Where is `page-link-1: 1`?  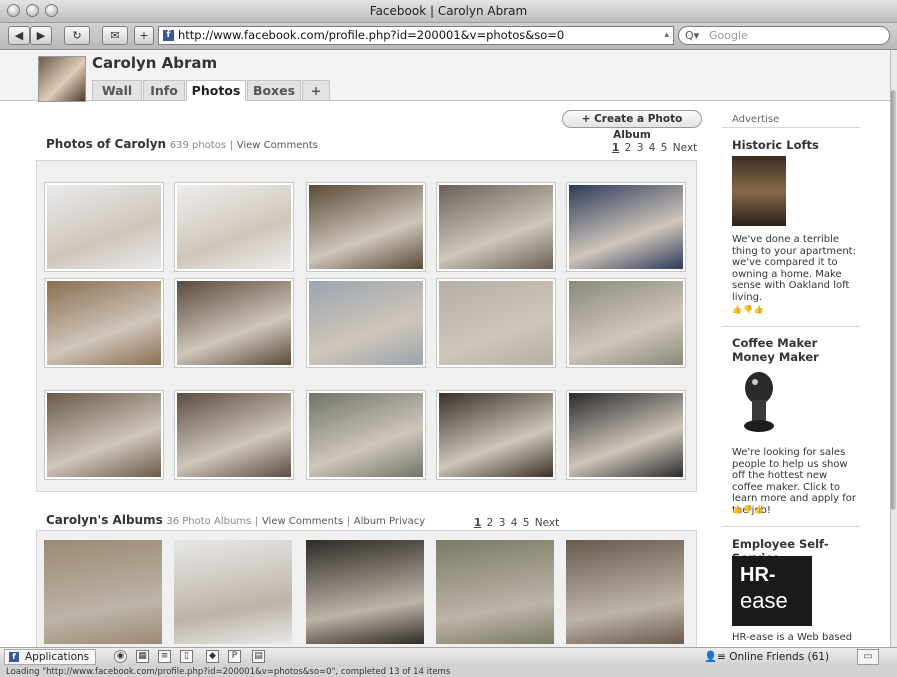
page-link-1: 1 is located at coordinates (615, 148).